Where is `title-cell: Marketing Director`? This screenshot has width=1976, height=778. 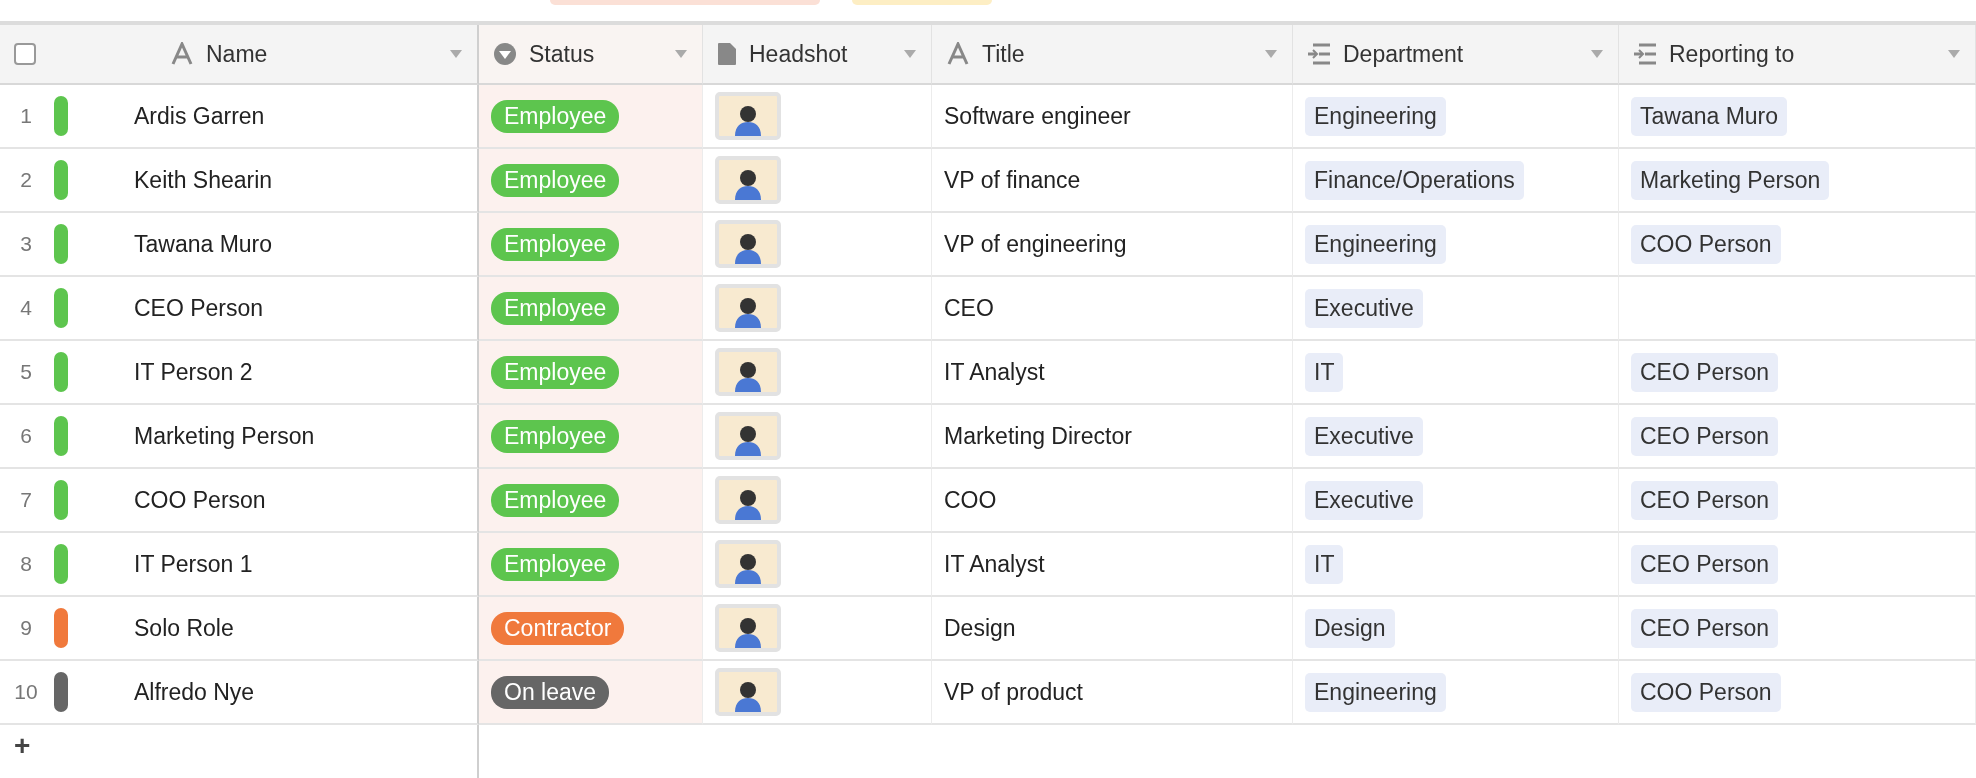
title-cell: Marketing Director is located at coordinates (1038, 436).